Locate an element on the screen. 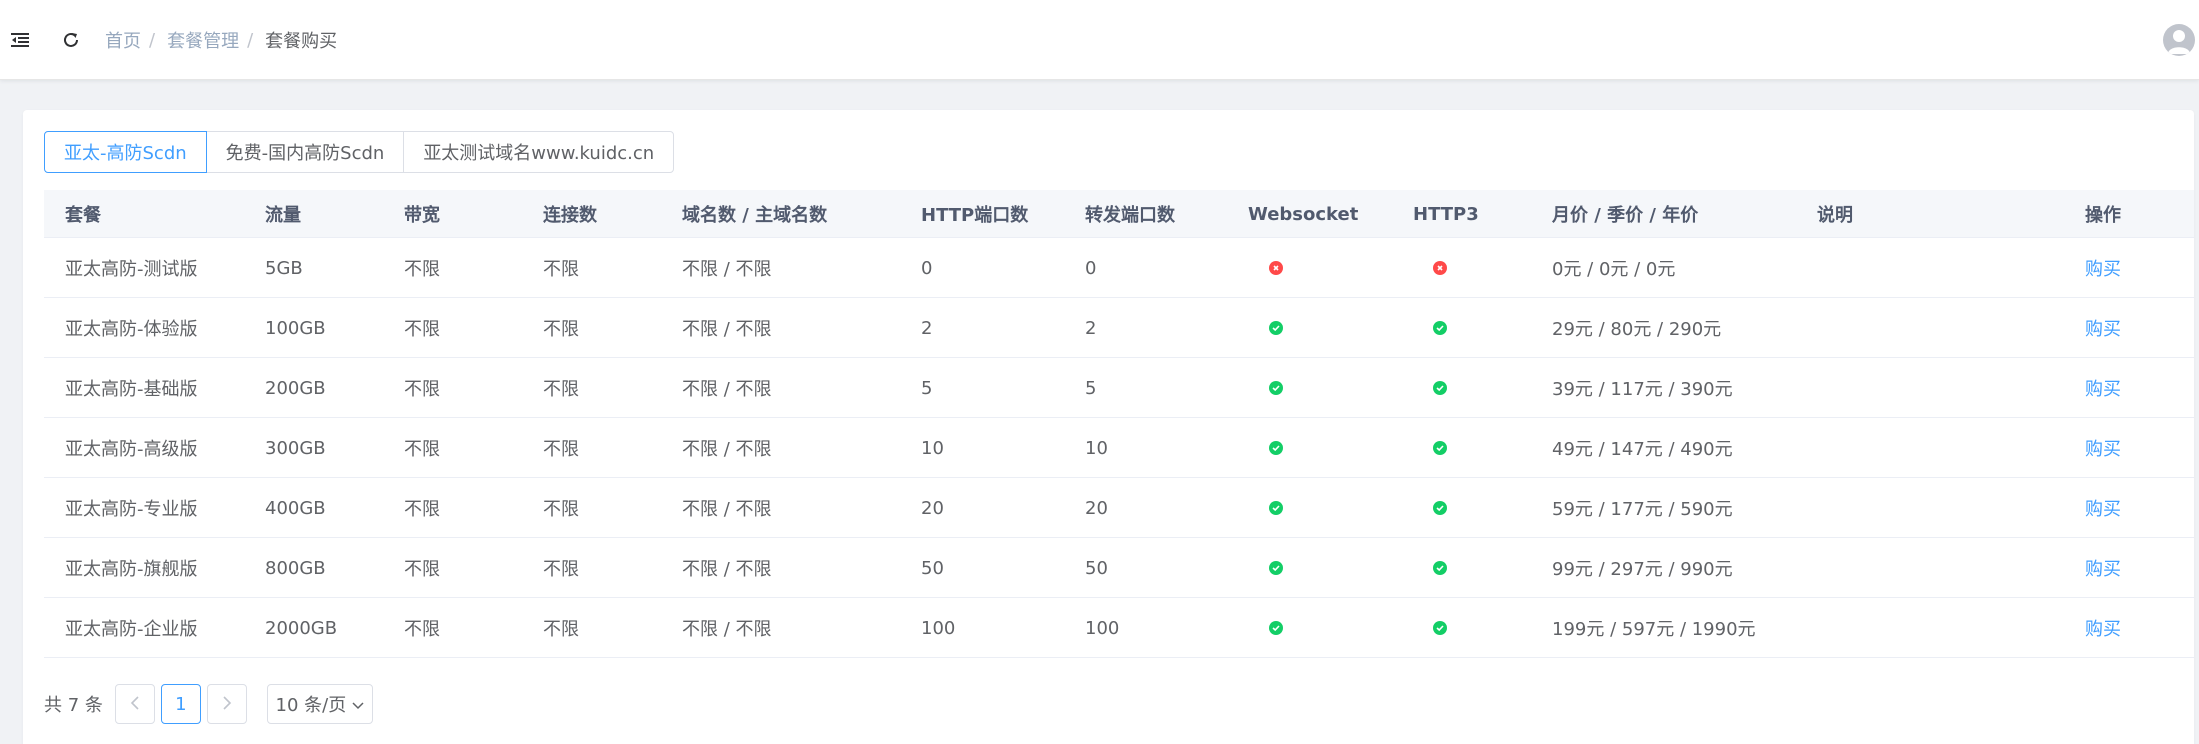 The width and height of the screenshot is (2199, 744). tab-asia-test-domain: 亚太测试域名www.kuidc.cn is located at coordinates (539, 152).